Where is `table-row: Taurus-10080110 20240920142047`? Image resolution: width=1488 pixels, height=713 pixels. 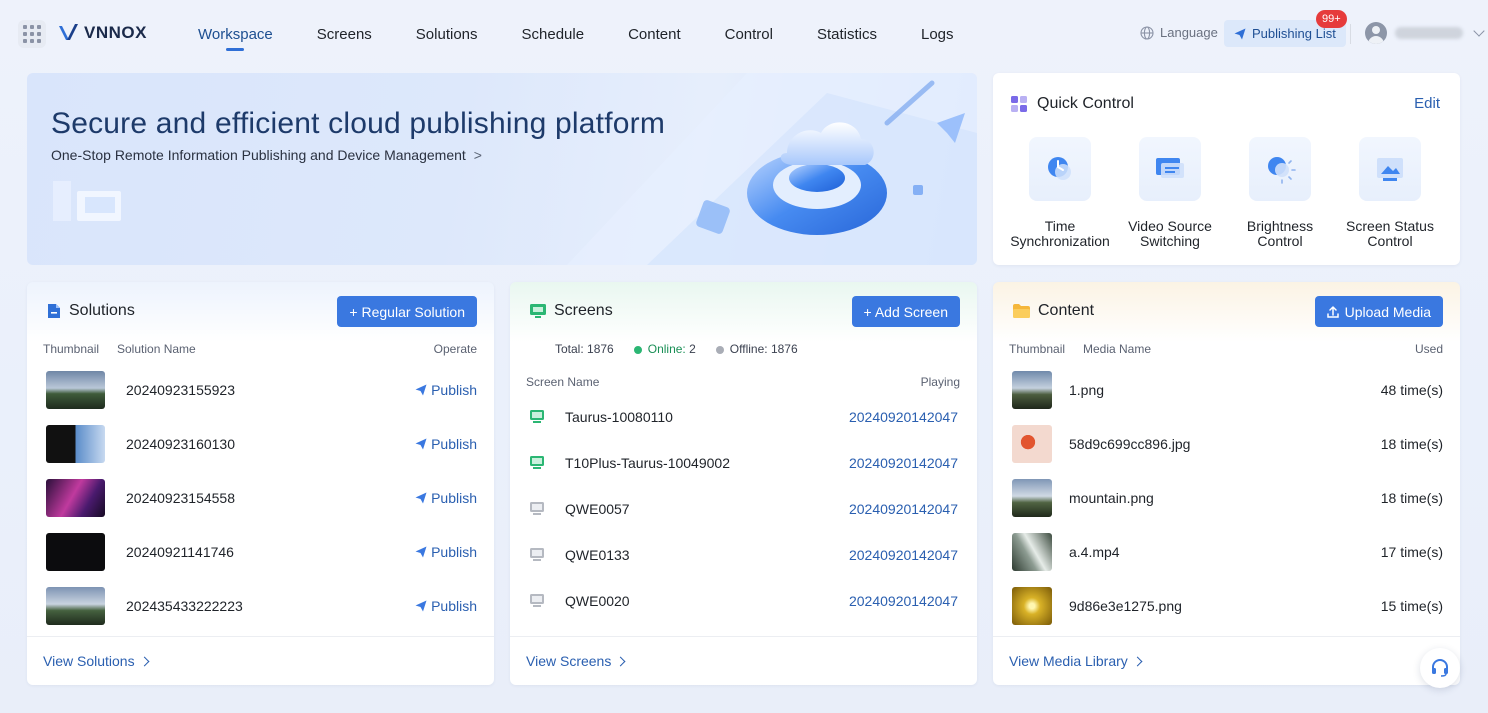 table-row: Taurus-10080110 20240920142047 is located at coordinates (743, 417).